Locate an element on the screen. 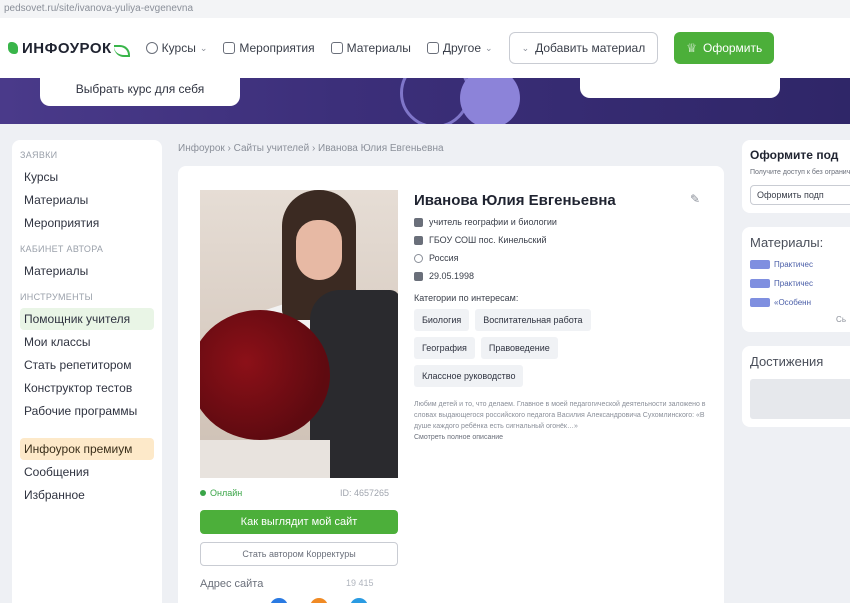 The height and width of the screenshot is (603, 850). sidebar-item-author-materials: Материалы is located at coordinates (87, 271).